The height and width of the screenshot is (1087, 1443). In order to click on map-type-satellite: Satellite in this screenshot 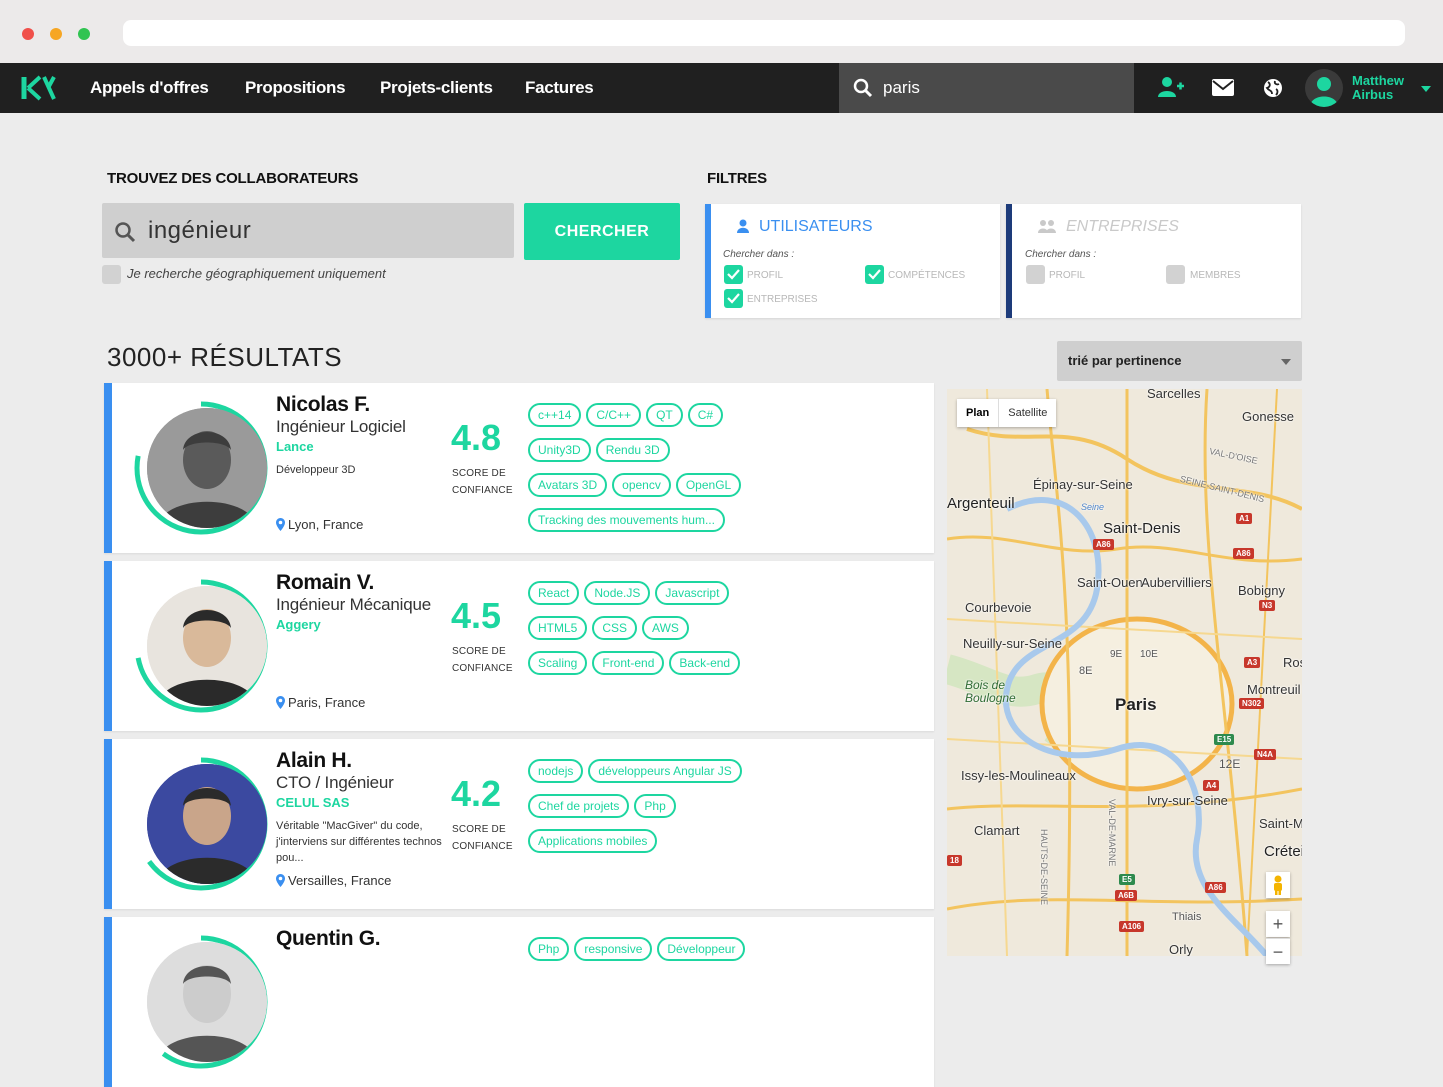, I will do `click(1027, 413)`.